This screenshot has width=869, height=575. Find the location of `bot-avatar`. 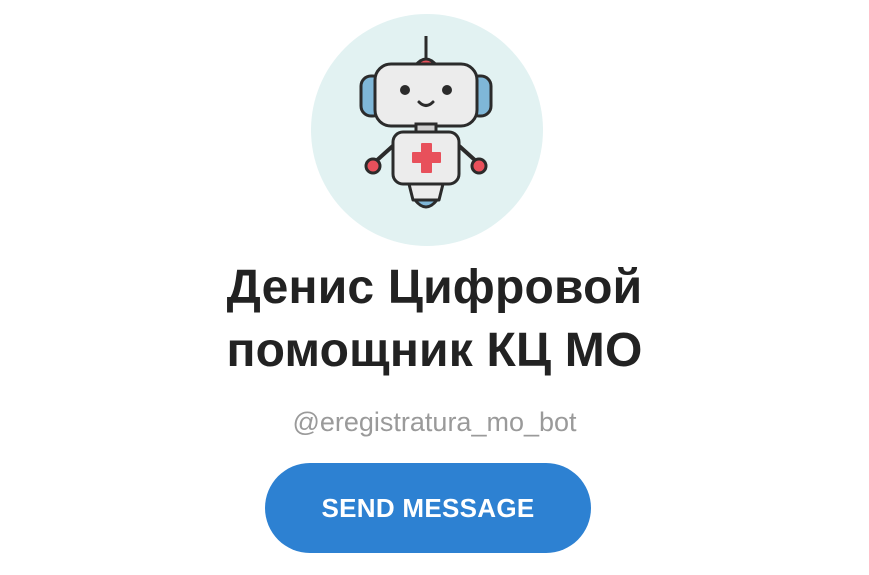

bot-avatar is located at coordinates (427, 130).